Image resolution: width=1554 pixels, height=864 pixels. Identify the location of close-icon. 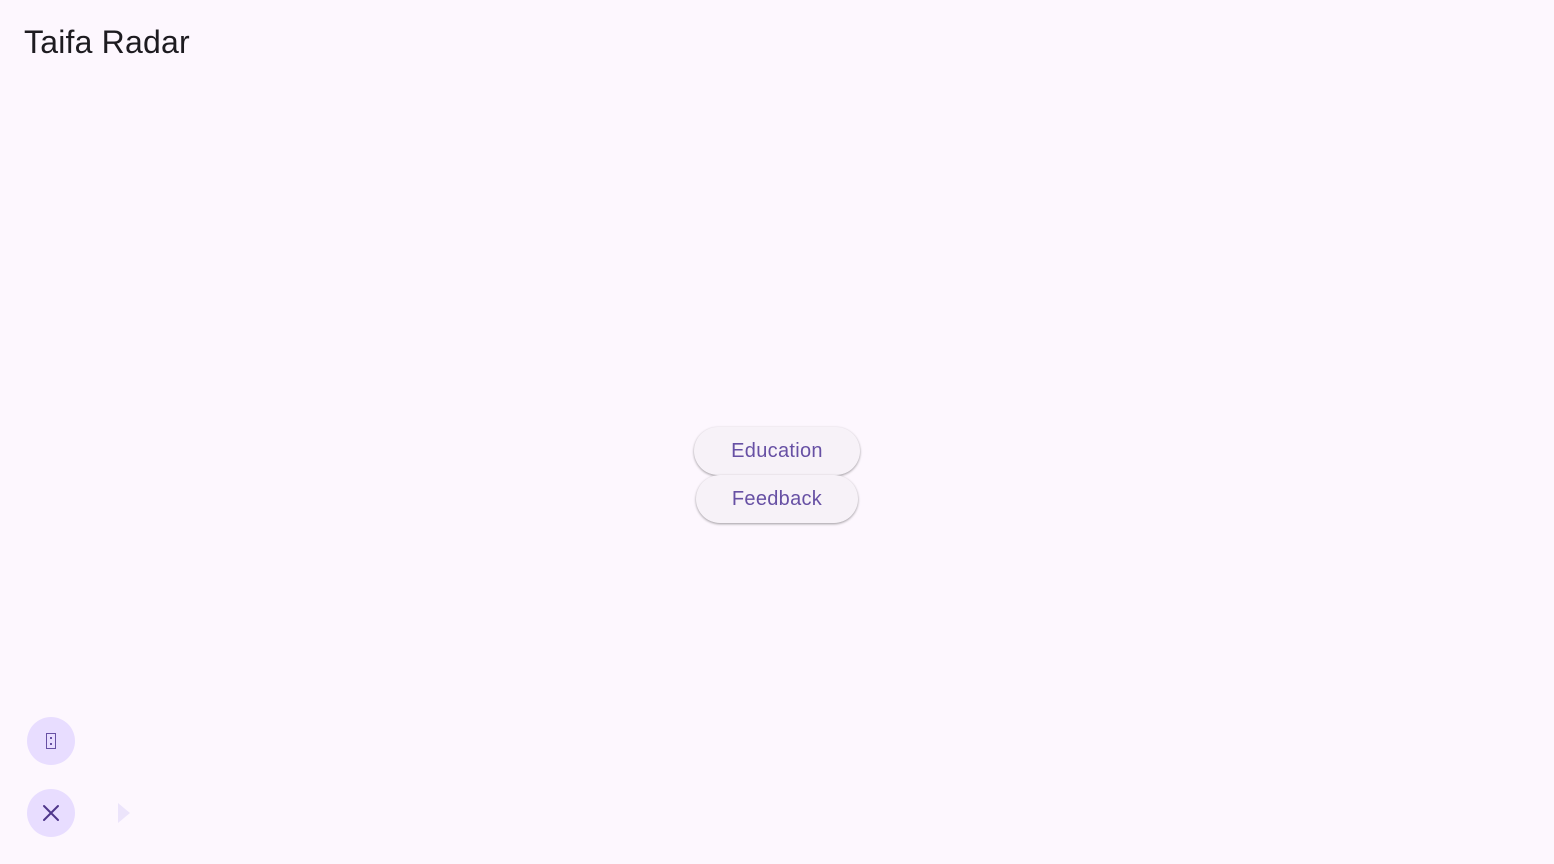
(51, 813).